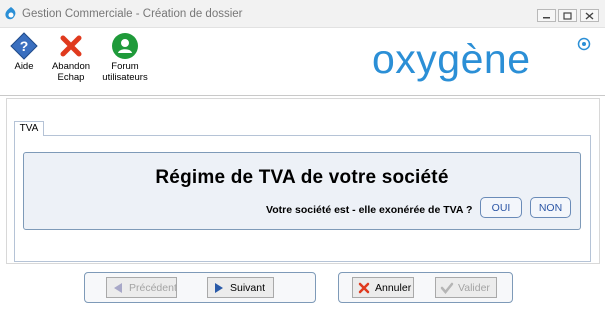 Image resolution: width=605 pixels, height=327 pixels. I want to click on maximize-button, so click(567, 15).